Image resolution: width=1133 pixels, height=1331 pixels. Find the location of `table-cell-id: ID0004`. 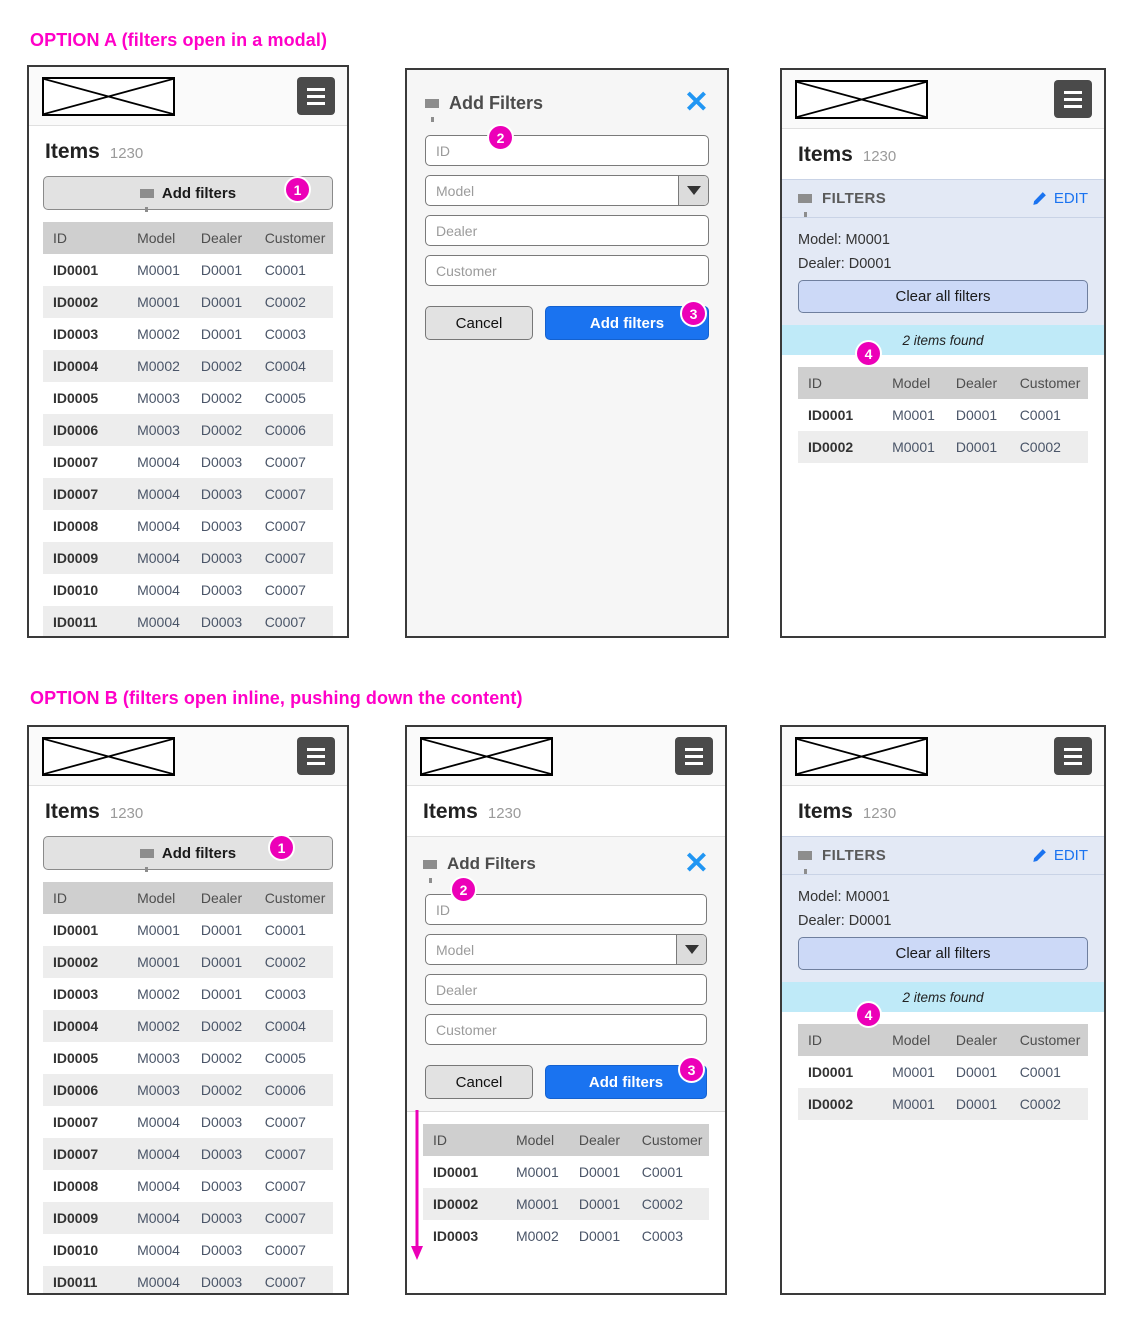

table-cell-id: ID0004 is located at coordinates (85, 366).